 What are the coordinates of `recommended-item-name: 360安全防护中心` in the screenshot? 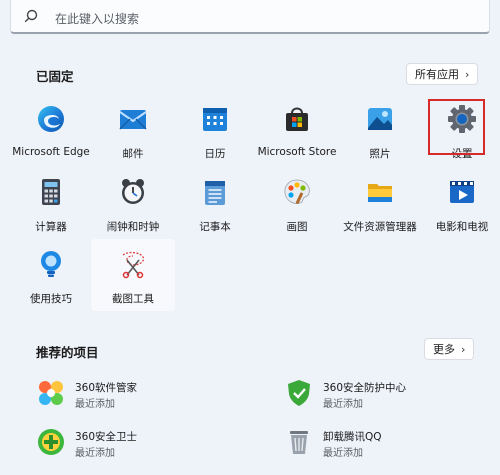 It's located at (365, 388).